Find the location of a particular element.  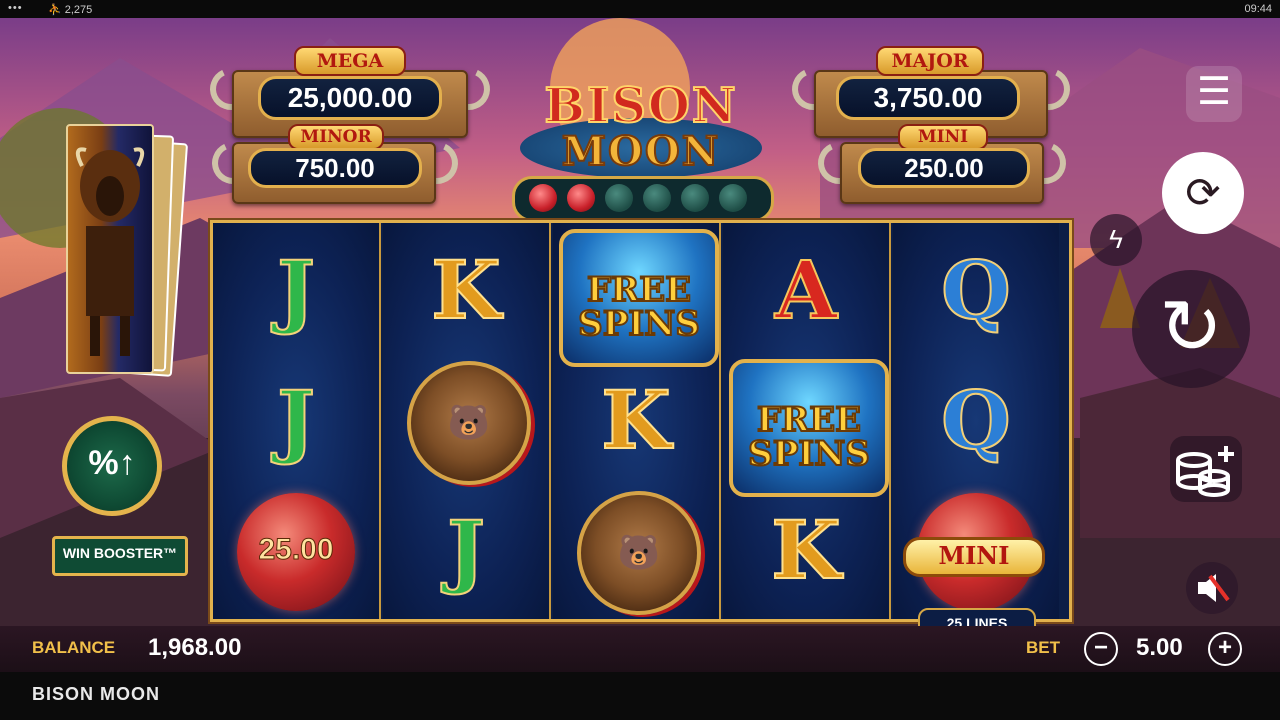

spin-icon: ↻ is located at coordinates (1191, 327).